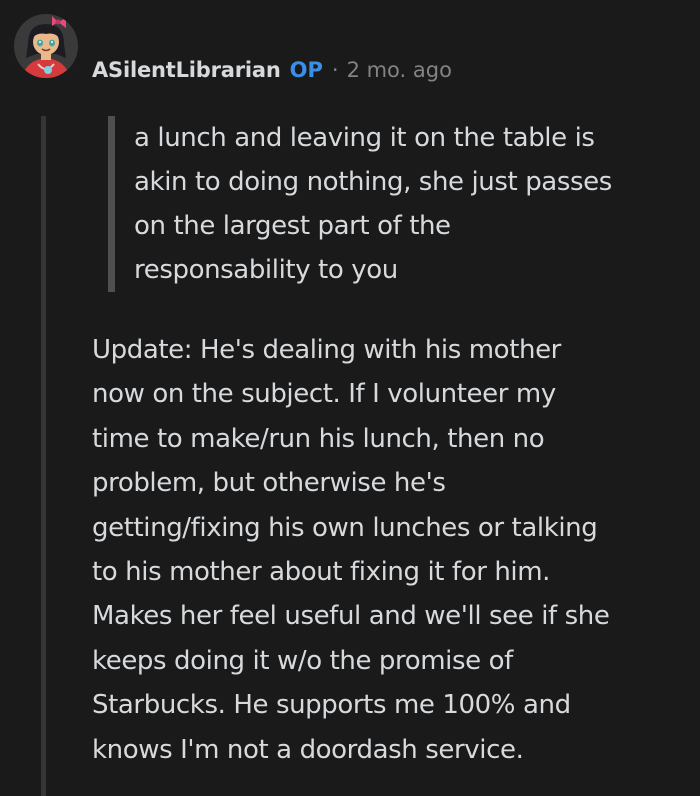 This screenshot has width=700, height=796. What do you see at coordinates (308, 749) in the screenshot?
I see `body-line: knows I'm not a doordash service.` at bounding box center [308, 749].